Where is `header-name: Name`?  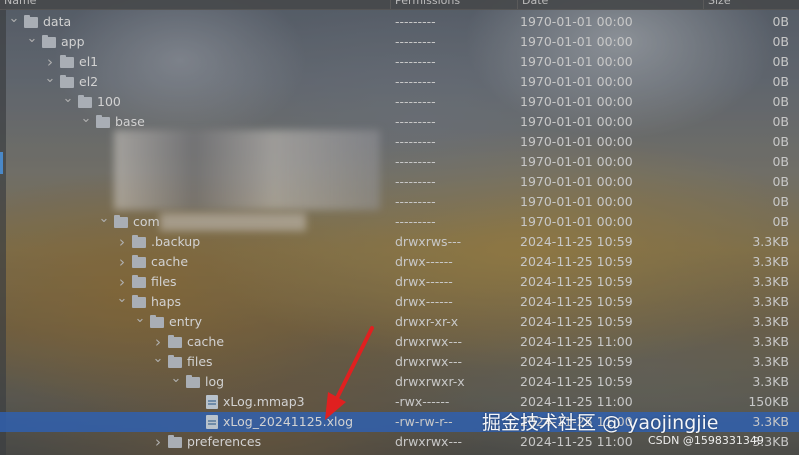
header-name: Name is located at coordinates (195, 4).